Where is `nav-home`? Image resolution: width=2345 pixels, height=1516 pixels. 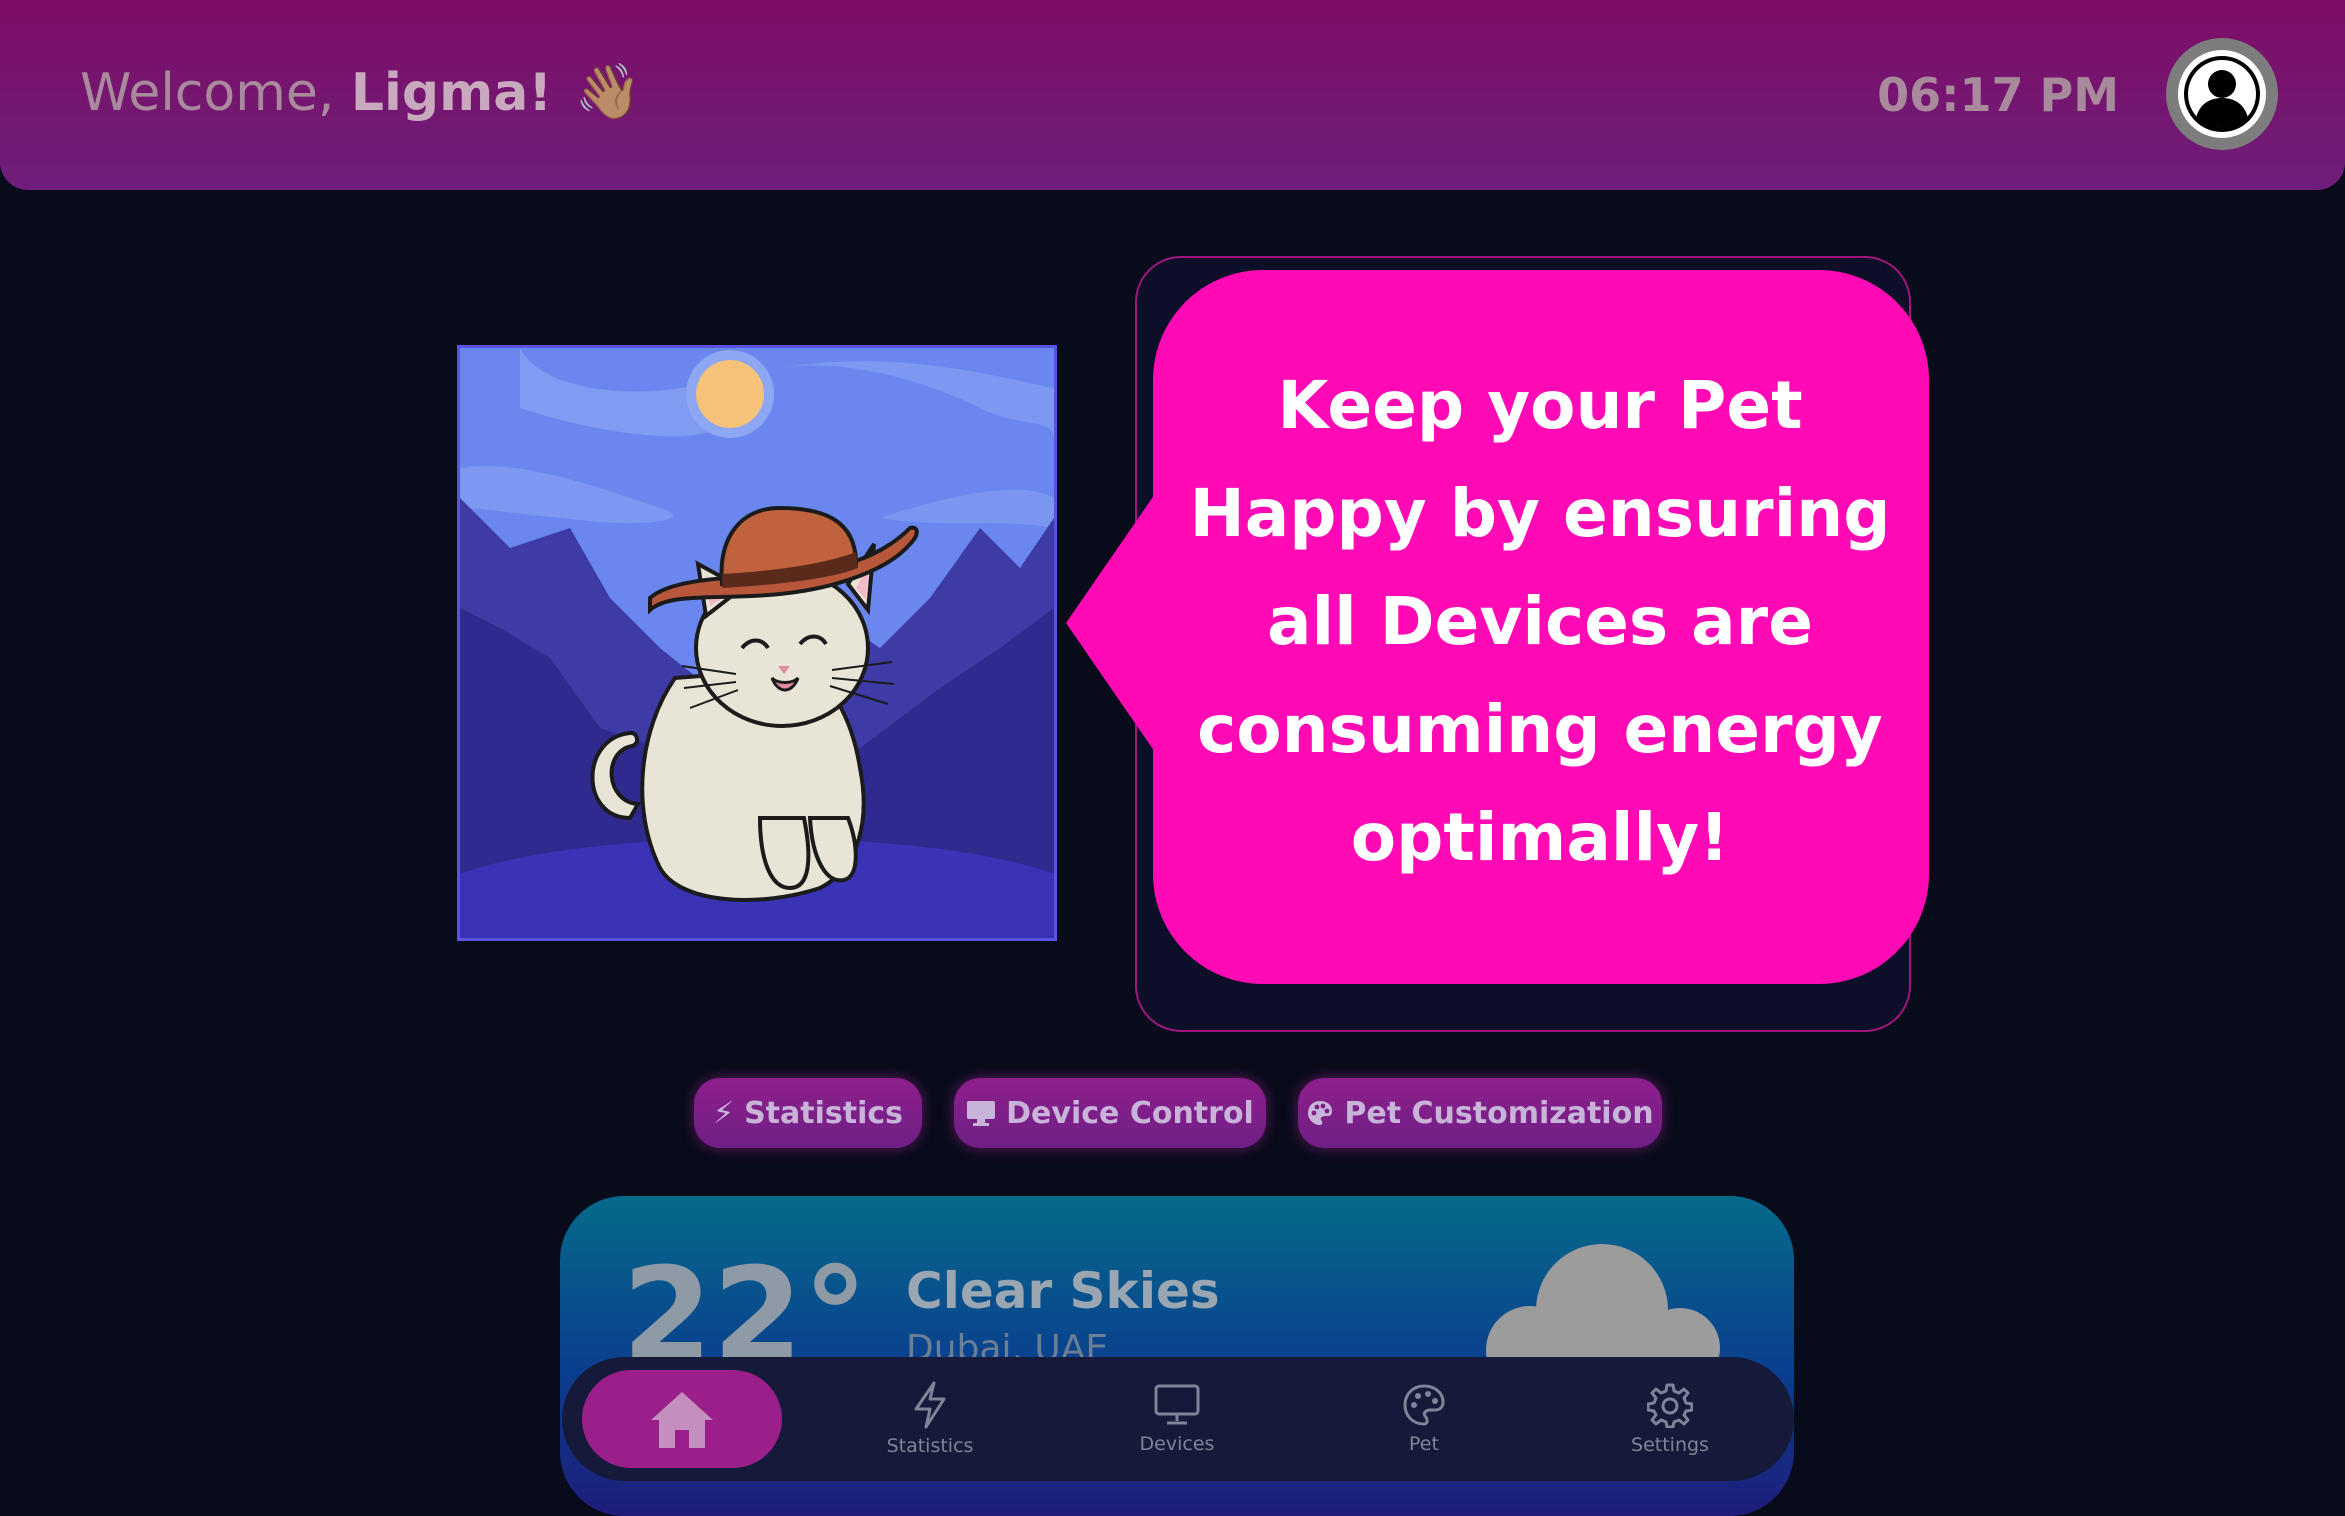
nav-home is located at coordinates (682, 1419).